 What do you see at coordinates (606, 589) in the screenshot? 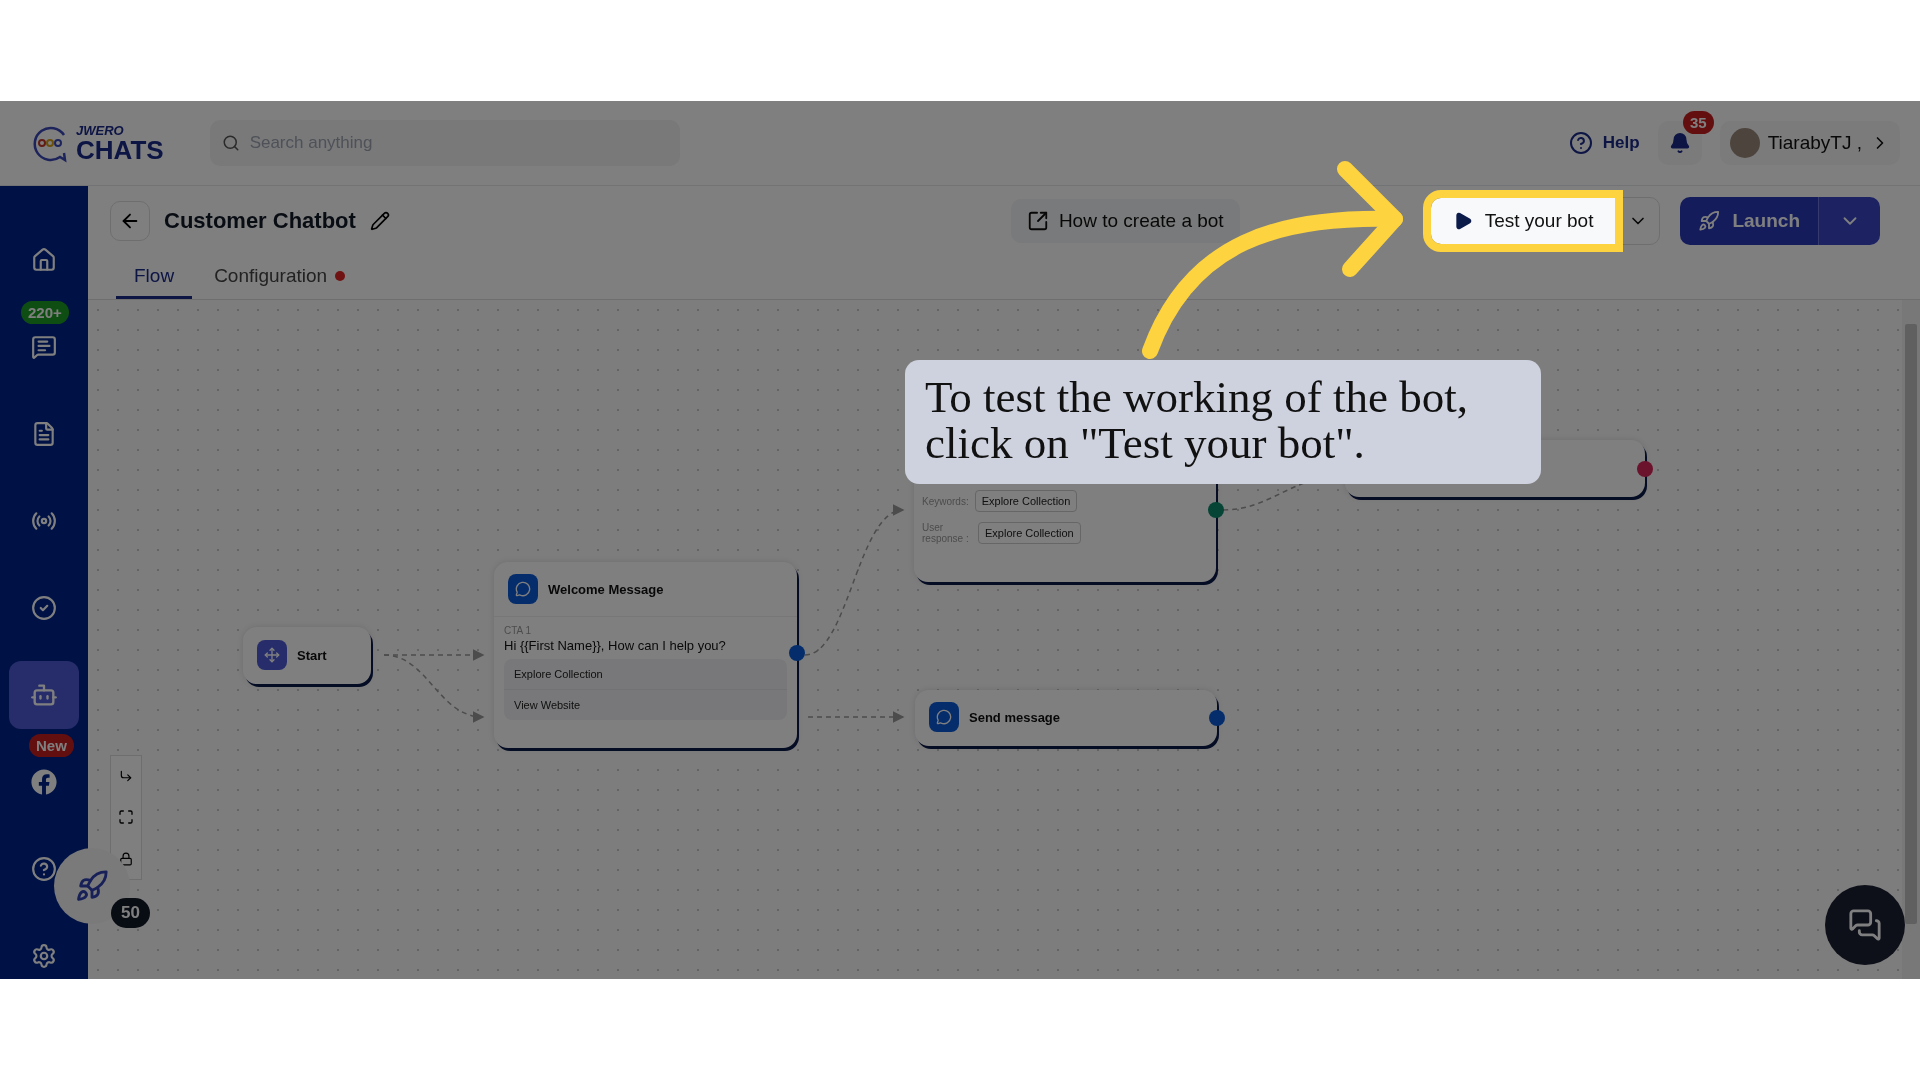
I see `node-title: Welcome Message` at bounding box center [606, 589].